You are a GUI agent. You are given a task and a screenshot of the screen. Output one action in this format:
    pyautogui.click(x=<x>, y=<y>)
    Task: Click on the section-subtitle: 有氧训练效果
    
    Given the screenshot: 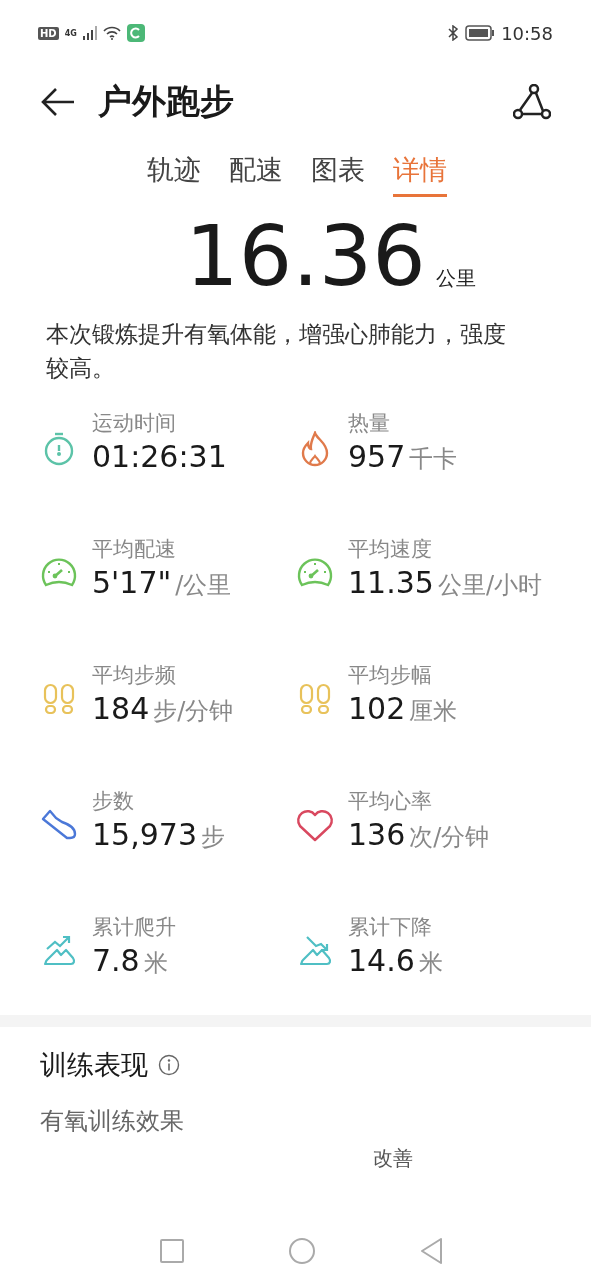 What is the action you would take?
    pyautogui.click(x=112, y=1121)
    